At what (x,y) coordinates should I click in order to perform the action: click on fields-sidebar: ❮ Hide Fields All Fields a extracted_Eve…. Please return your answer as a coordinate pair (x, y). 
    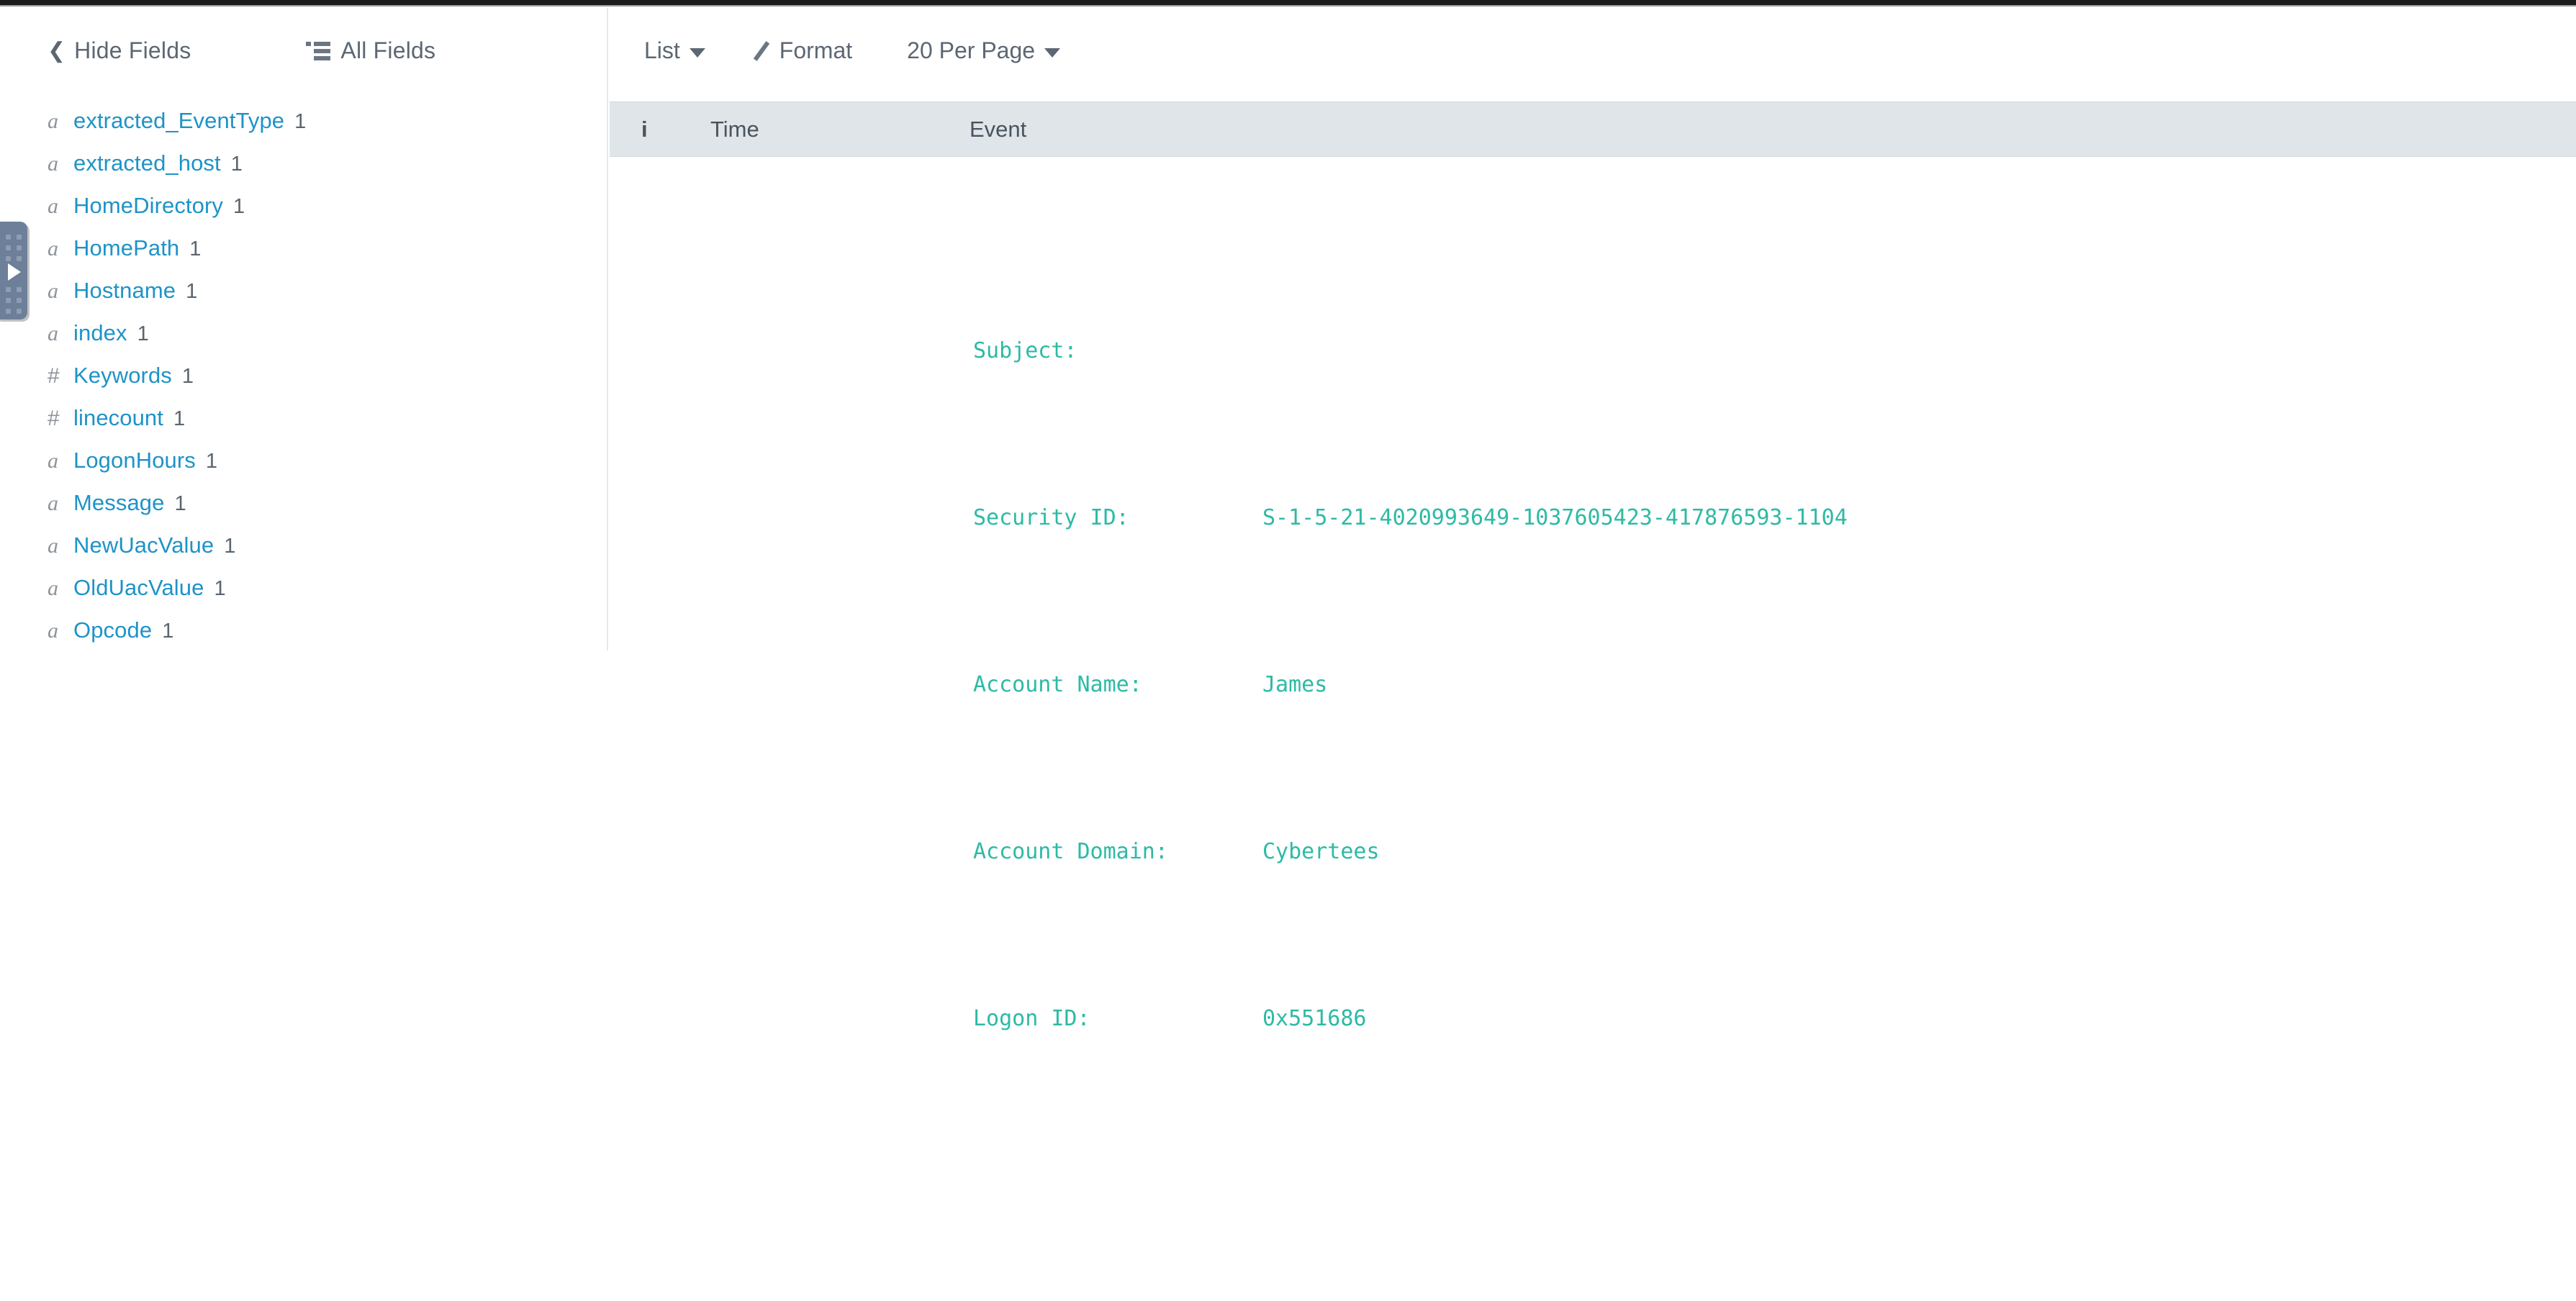
    Looking at the image, I should click on (304, 329).